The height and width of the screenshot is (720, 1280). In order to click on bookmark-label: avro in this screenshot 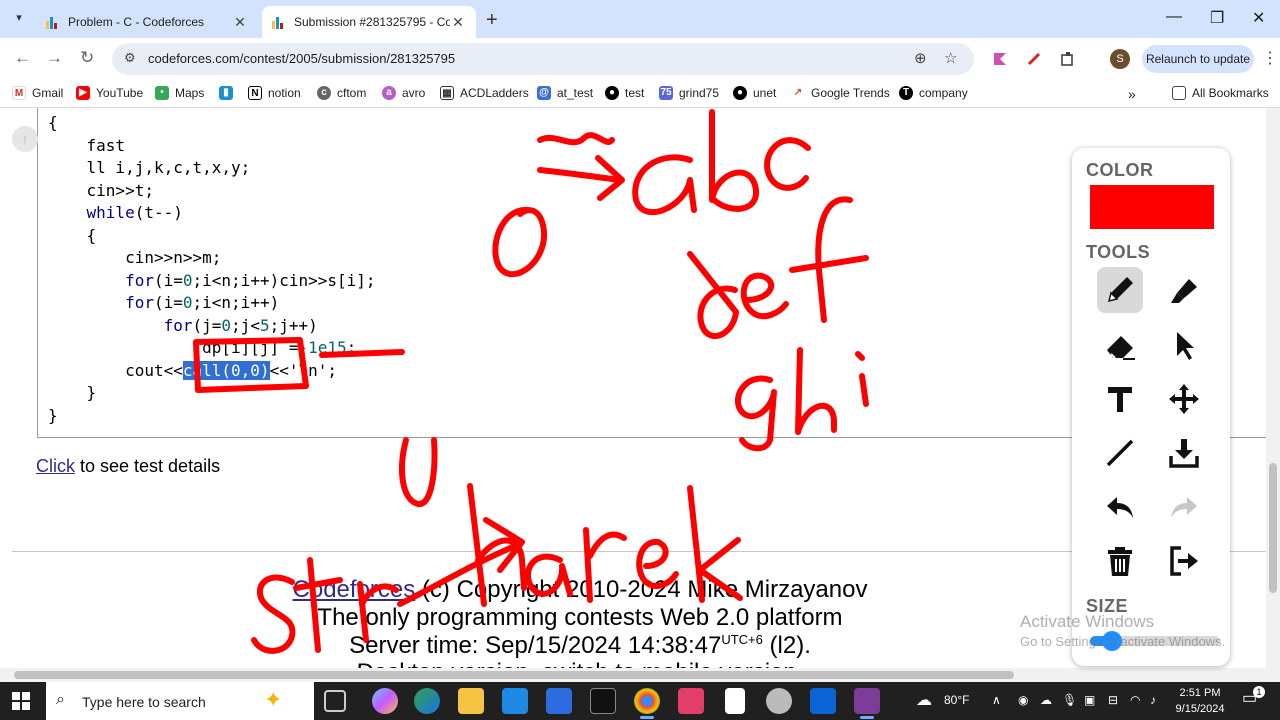, I will do `click(414, 93)`.